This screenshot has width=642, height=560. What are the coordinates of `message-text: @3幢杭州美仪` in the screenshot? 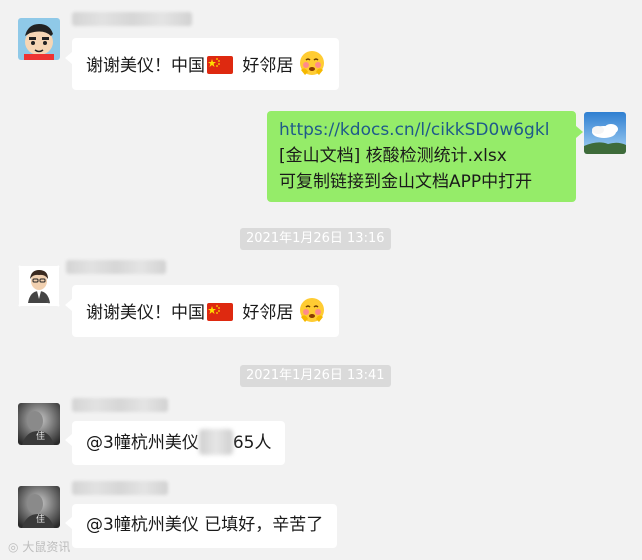 It's located at (142, 443).